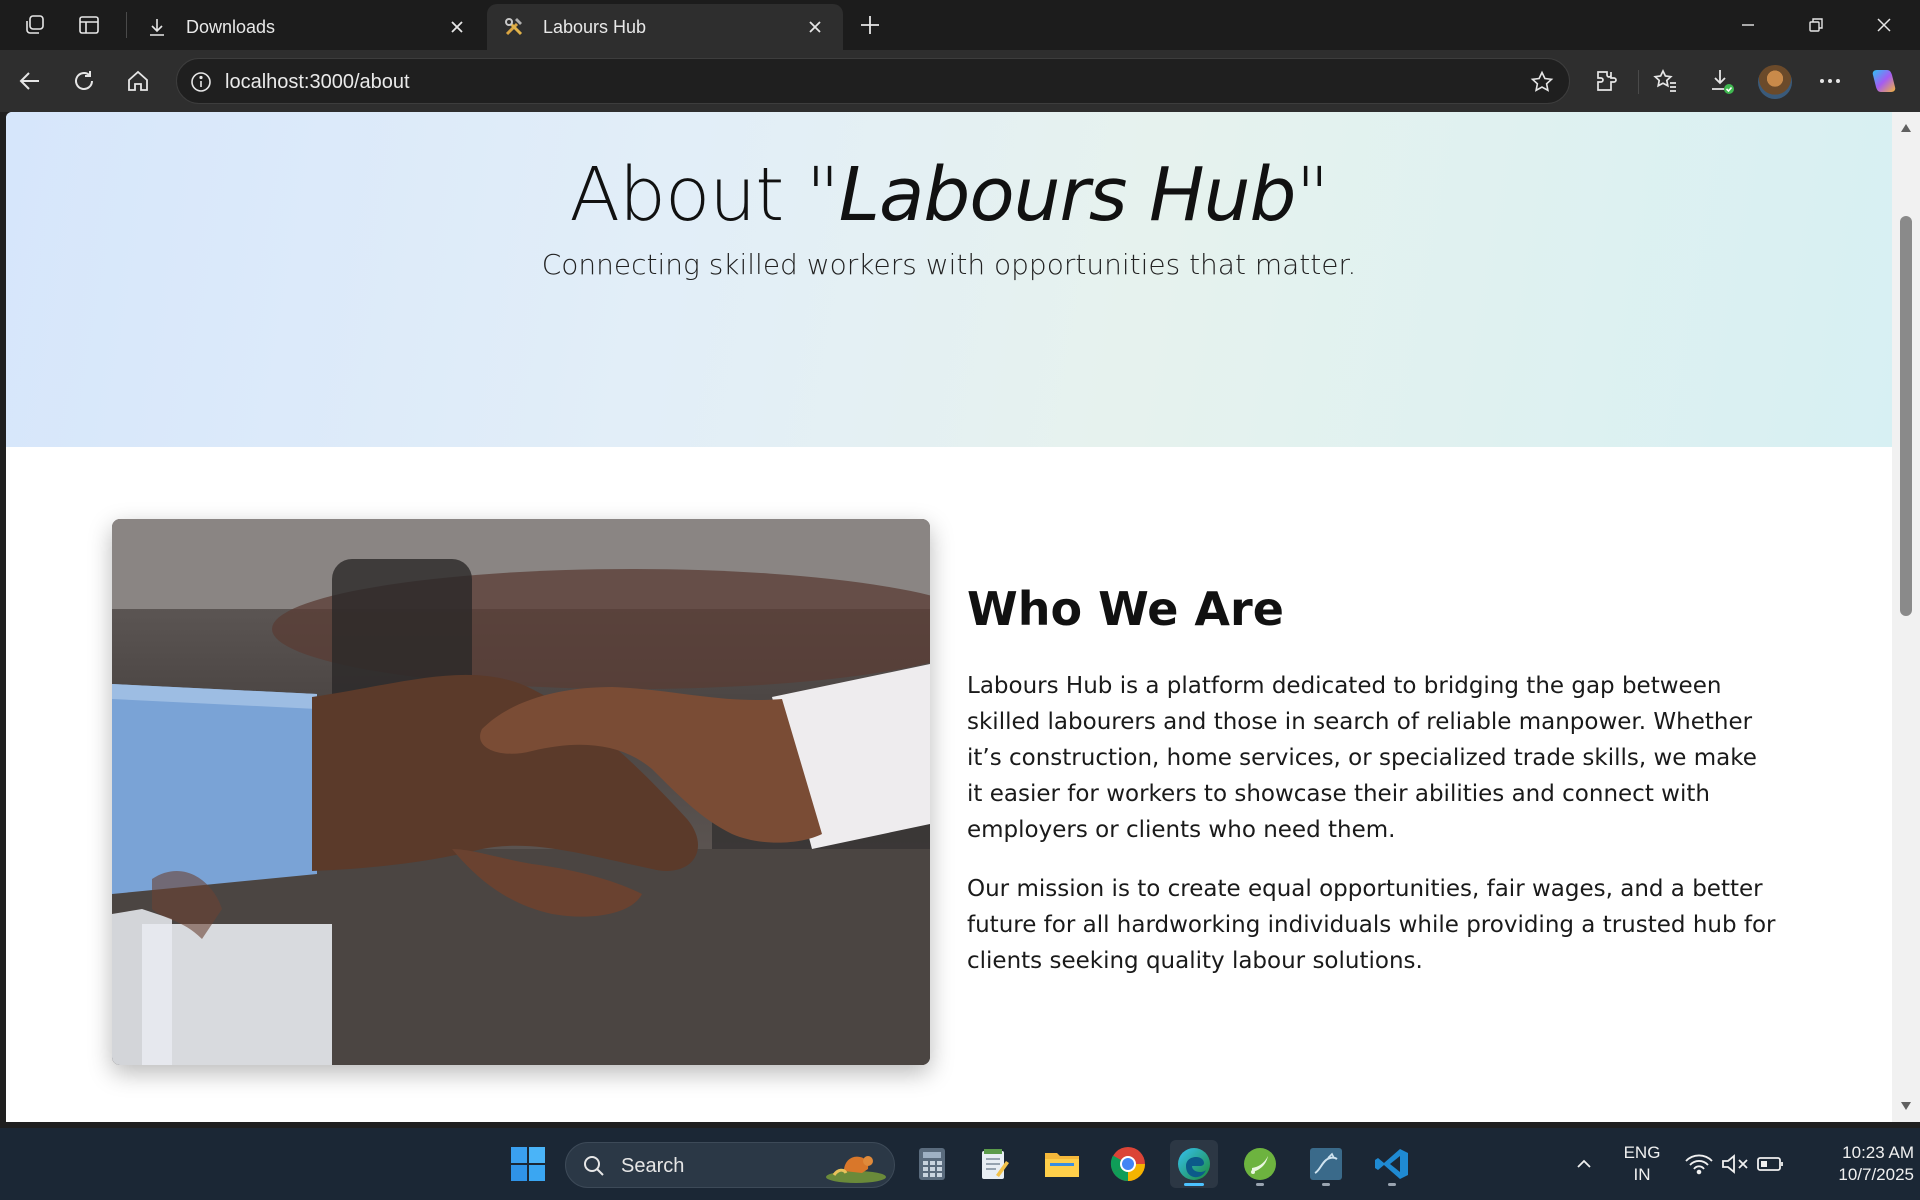 Image resolution: width=1920 pixels, height=1200 pixels. Describe the element at coordinates (1062, 1164) in the screenshot. I see `file-explorer-icon` at that location.